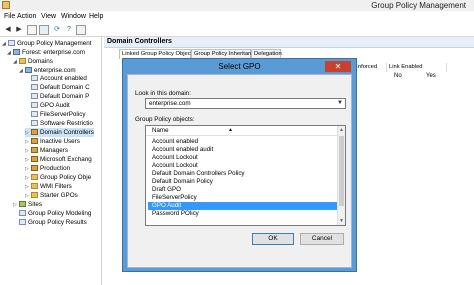  What do you see at coordinates (340, 103) in the screenshot?
I see `chevron-down-icon: ▼` at bounding box center [340, 103].